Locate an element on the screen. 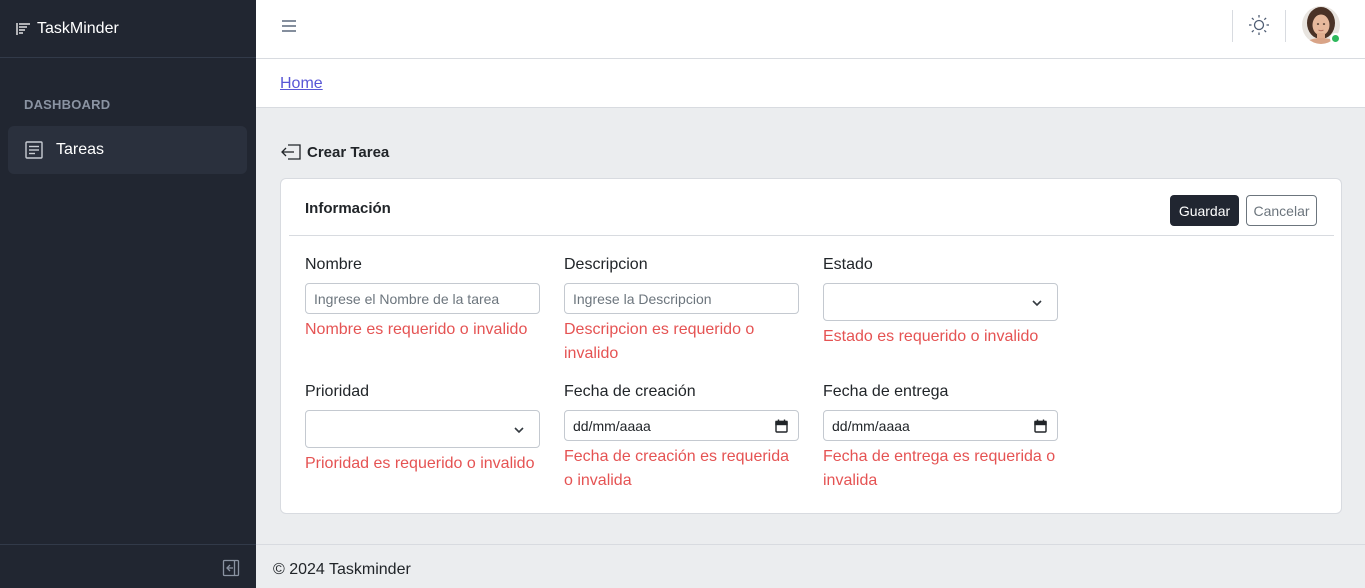 The width and height of the screenshot is (1365, 588). fecha-entrega-error: Fecha de entrega es requerida o invalida is located at coordinates (939, 468).